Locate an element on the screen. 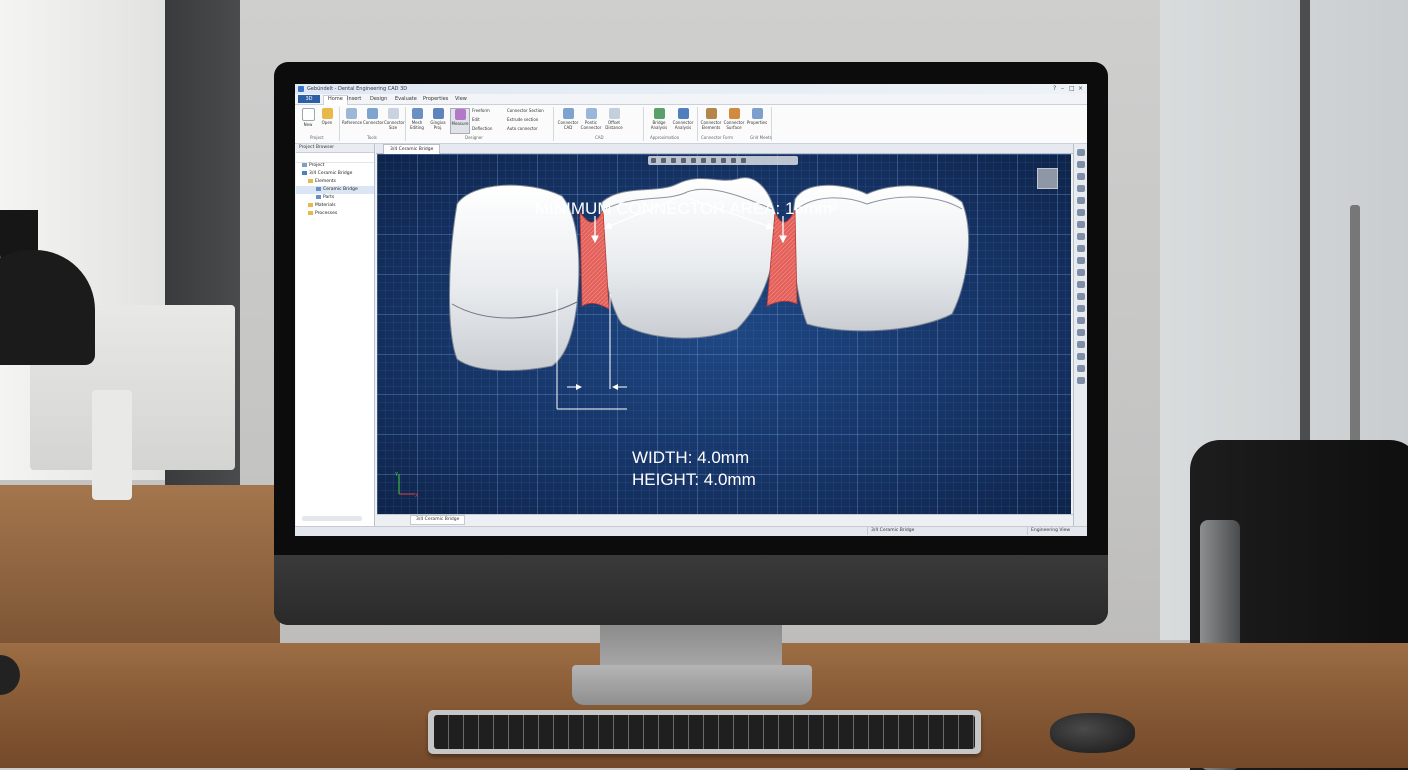 This screenshot has width=1408, height=770. view-toolbar is located at coordinates (723, 160).